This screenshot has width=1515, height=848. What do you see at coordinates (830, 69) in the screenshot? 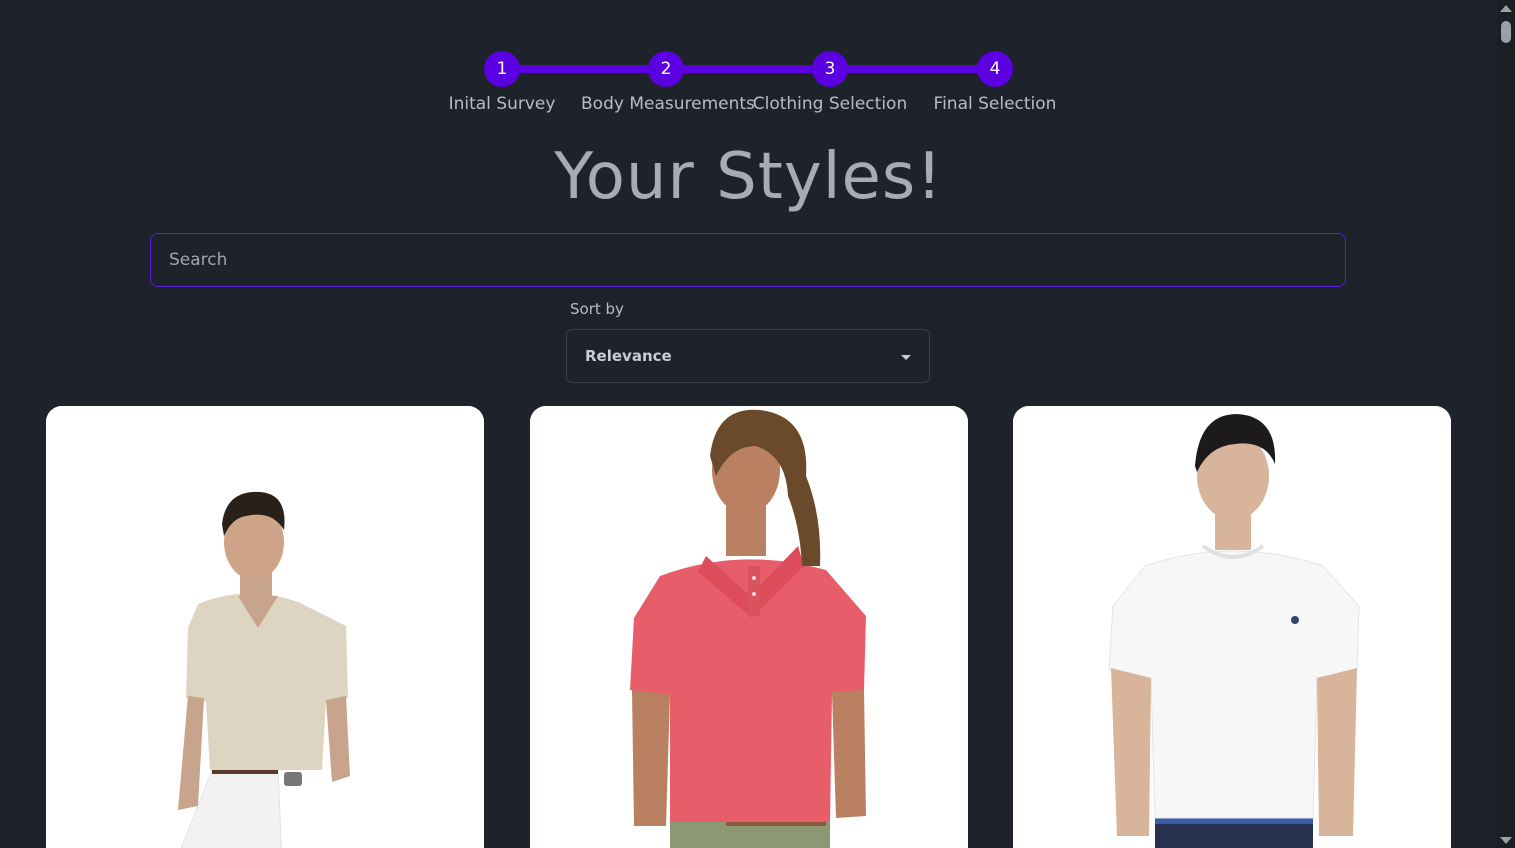
I see `step-number: 3` at bounding box center [830, 69].